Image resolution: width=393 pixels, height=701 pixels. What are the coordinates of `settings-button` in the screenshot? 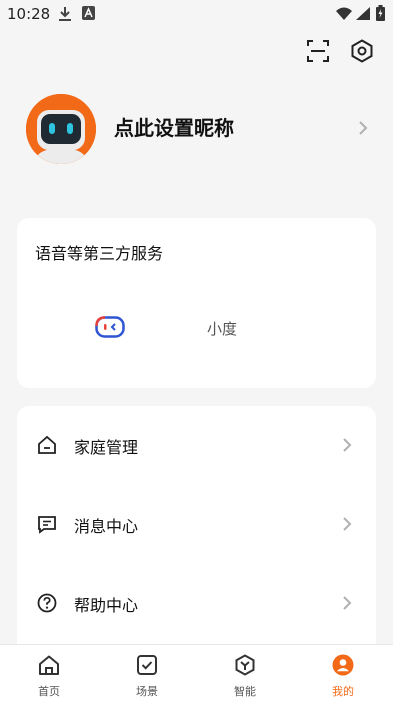 It's located at (362, 51).